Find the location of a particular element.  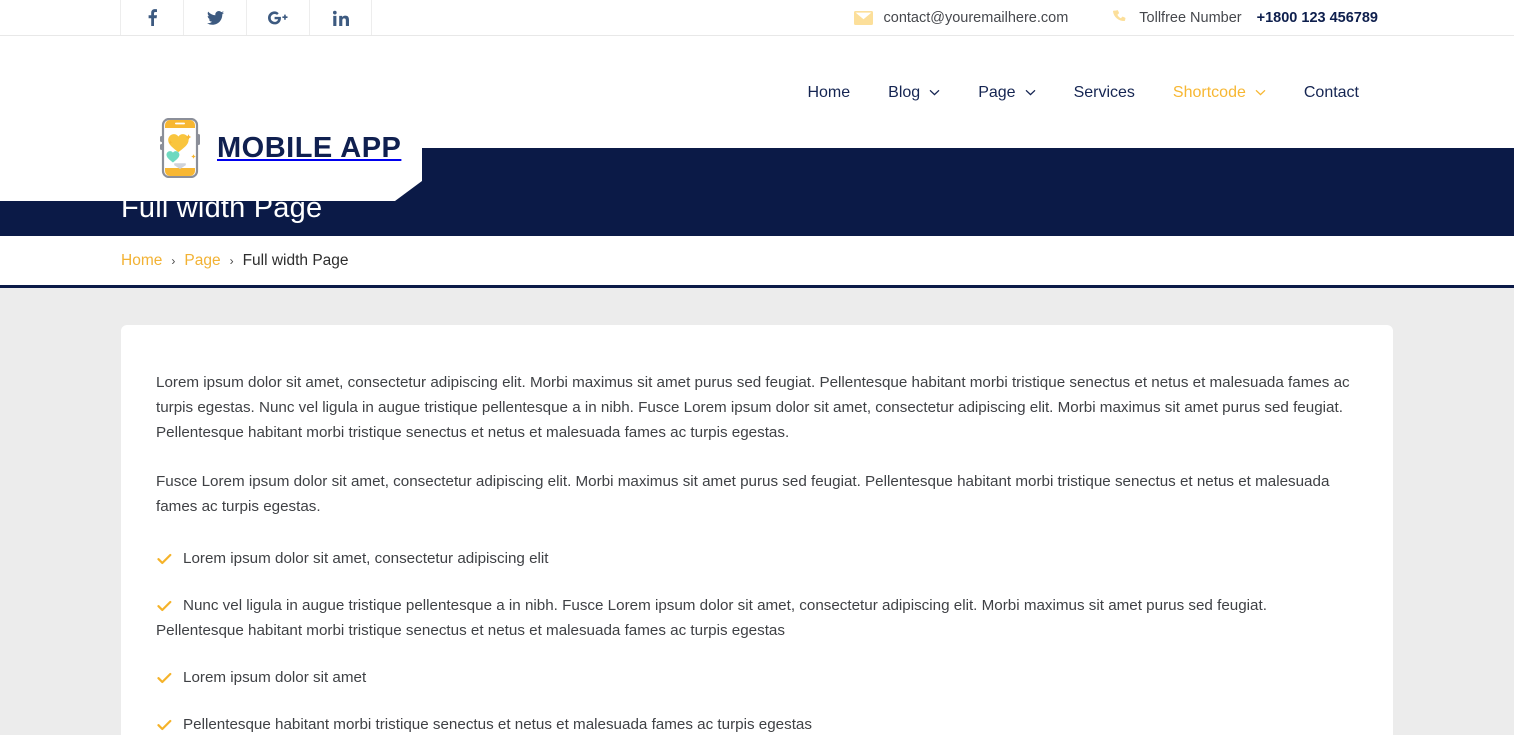

nav-label-services: Services is located at coordinates (1104, 92).